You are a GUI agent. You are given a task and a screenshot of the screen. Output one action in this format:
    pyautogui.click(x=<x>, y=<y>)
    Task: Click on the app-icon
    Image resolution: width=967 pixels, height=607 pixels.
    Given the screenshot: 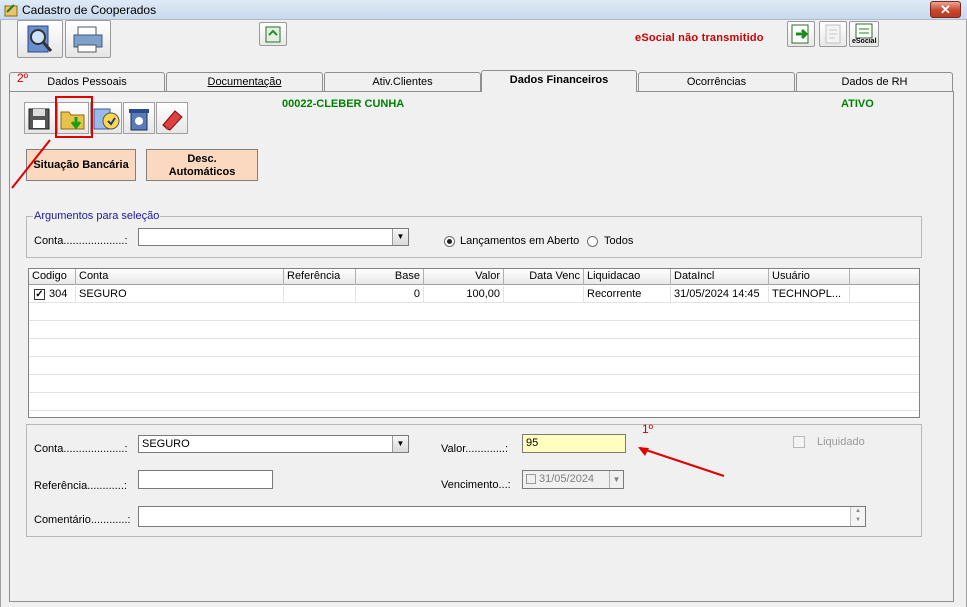 What is the action you would take?
    pyautogui.click(x=11, y=10)
    